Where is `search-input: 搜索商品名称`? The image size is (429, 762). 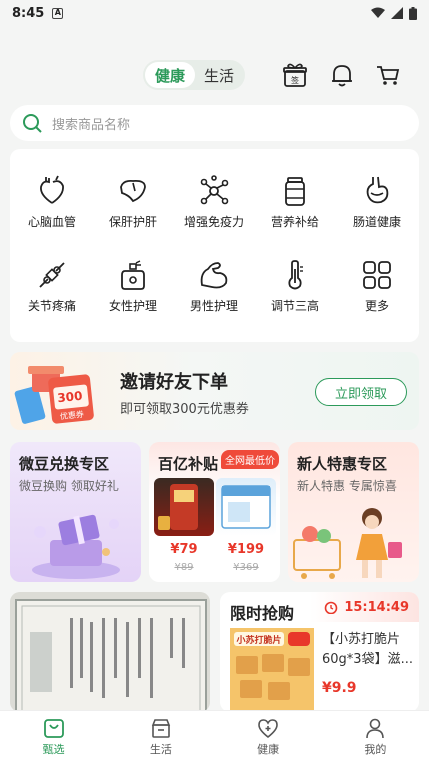 search-input: 搜索商品名称 is located at coordinates (91, 123).